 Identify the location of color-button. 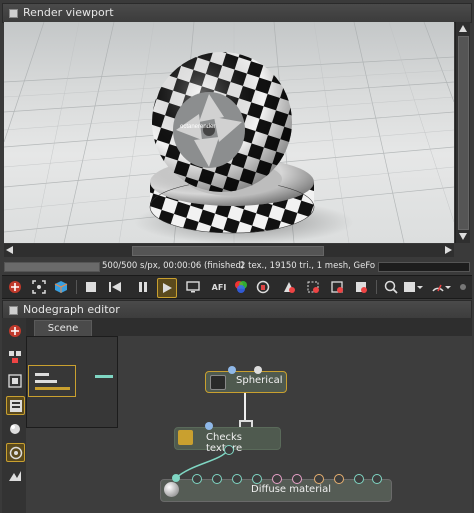
(241, 287).